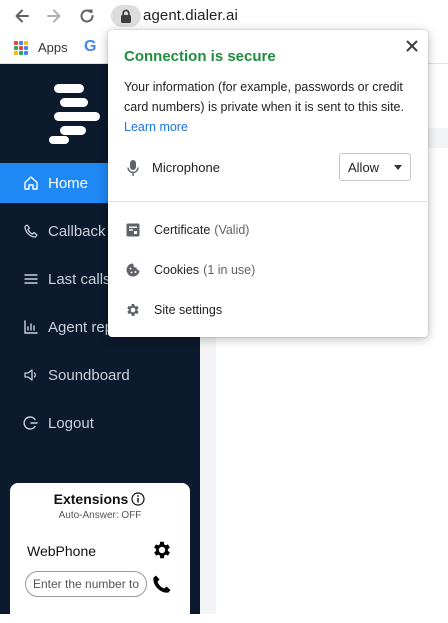 This screenshot has width=448, height=623. What do you see at coordinates (232, 230) in the screenshot?
I see `certificate-status: (Valid)` at bounding box center [232, 230].